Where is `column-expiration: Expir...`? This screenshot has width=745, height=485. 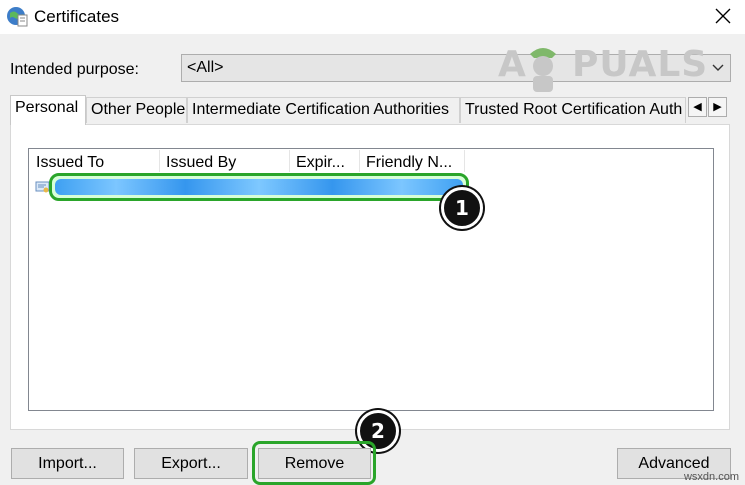 column-expiration: Expir... is located at coordinates (325, 161).